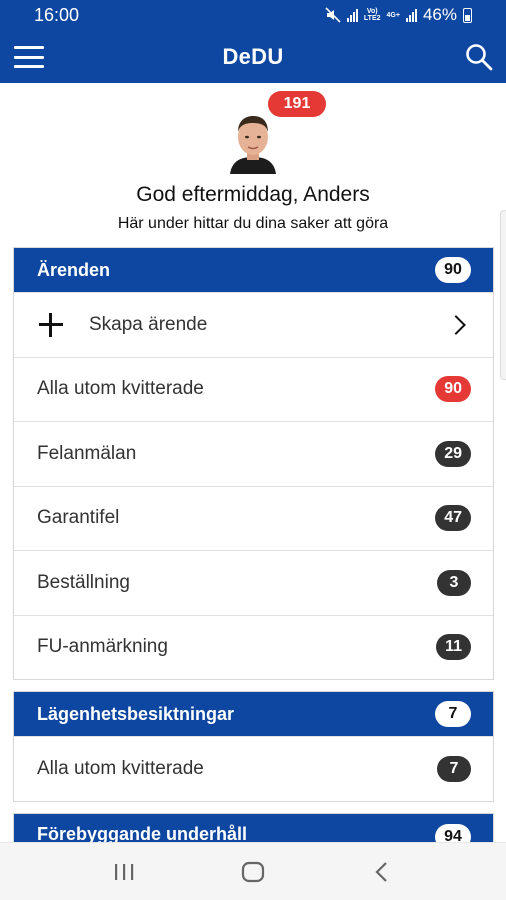  Describe the element at coordinates (393, 15) in the screenshot. I see `network-type-label: 4G+` at that location.